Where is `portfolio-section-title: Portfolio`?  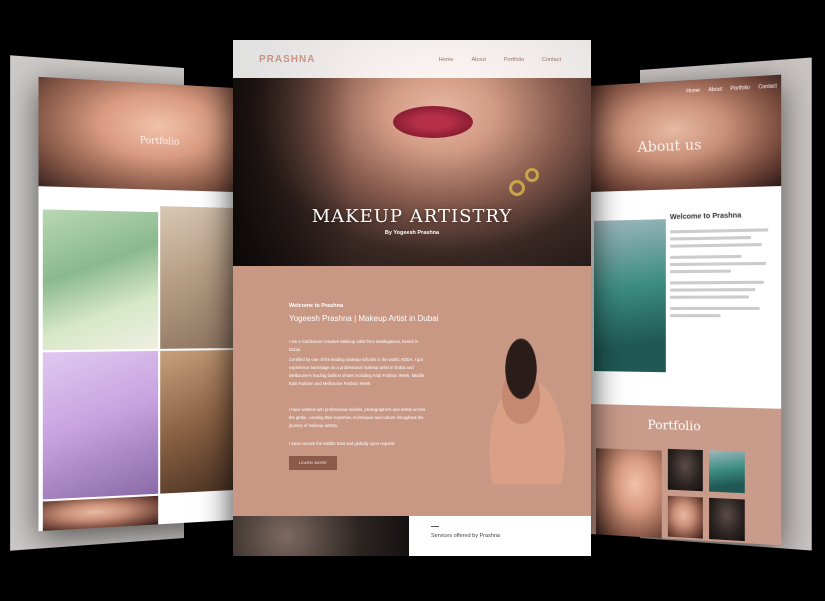 portfolio-section-title: Portfolio is located at coordinates (674, 426).